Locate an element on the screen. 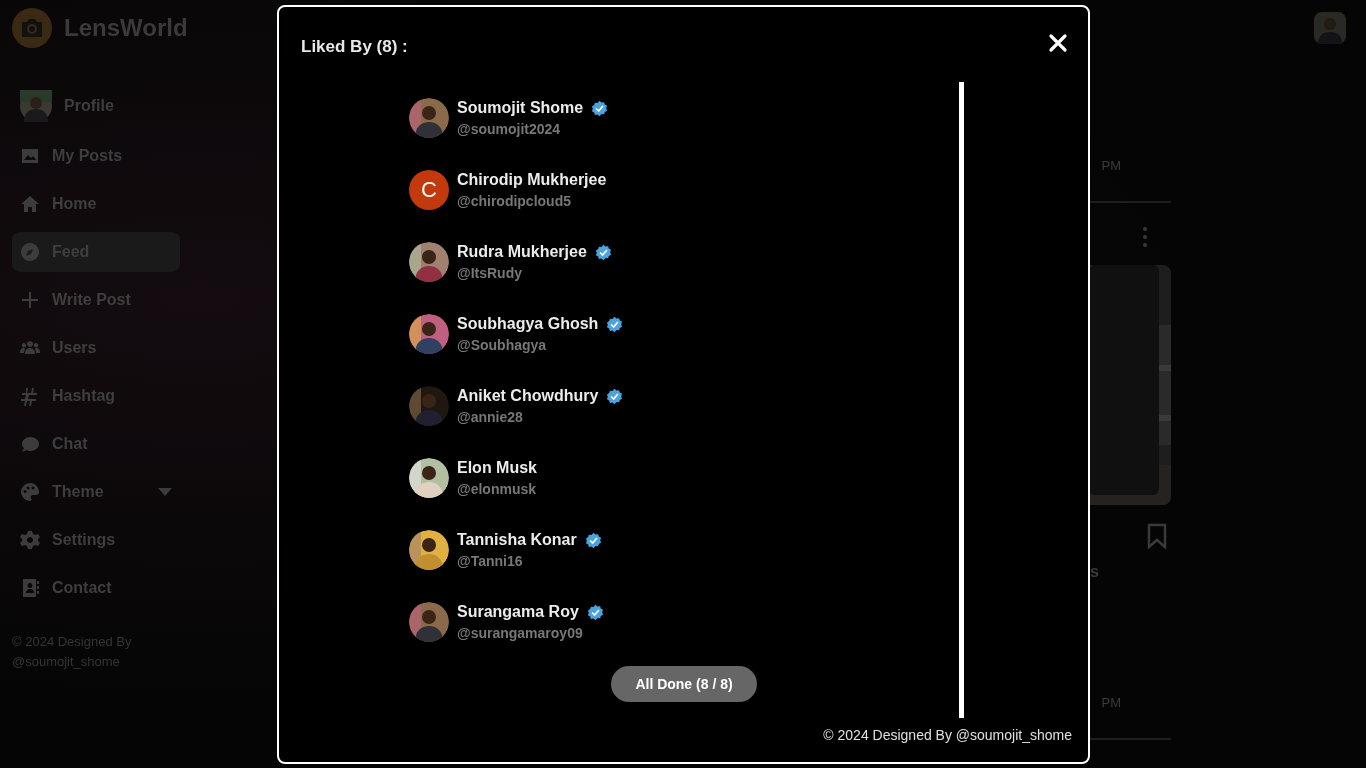  close-button is located at coordinates (1058, 43).